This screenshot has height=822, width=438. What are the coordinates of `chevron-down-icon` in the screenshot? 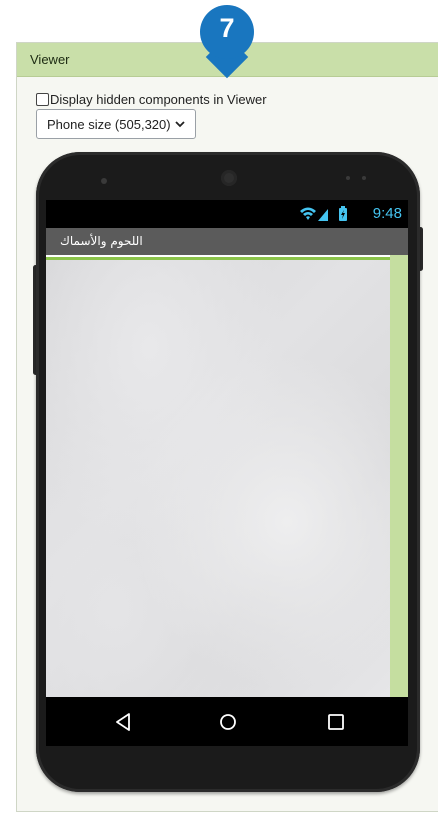 It's located at (180, 124).